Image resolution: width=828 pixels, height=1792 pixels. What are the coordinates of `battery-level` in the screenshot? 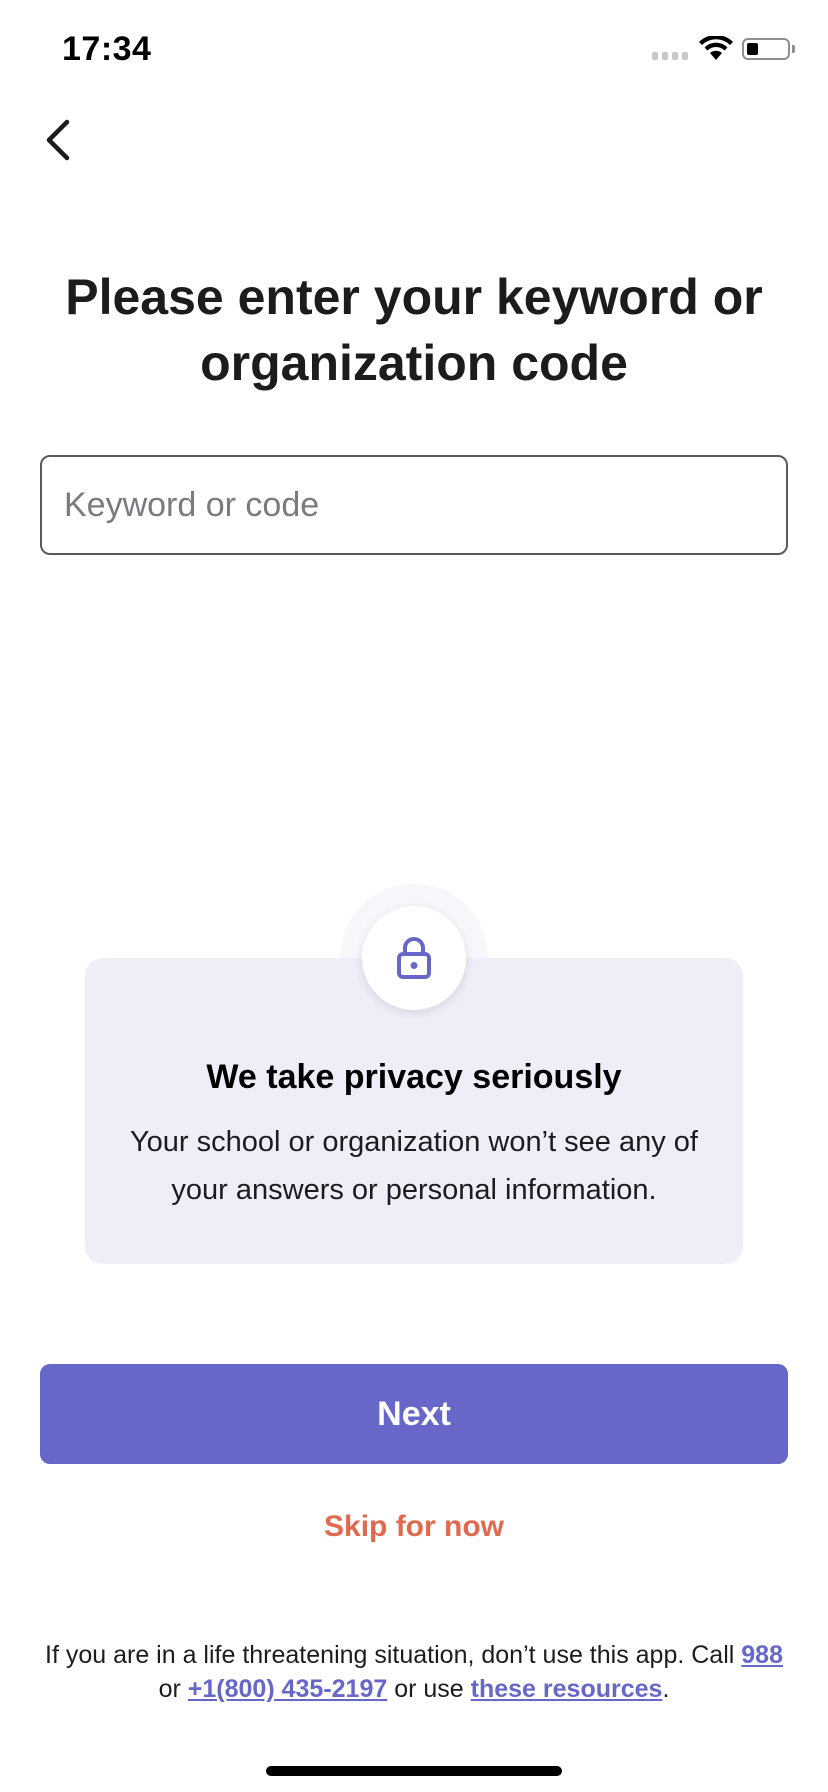 It's located at (752, 49).